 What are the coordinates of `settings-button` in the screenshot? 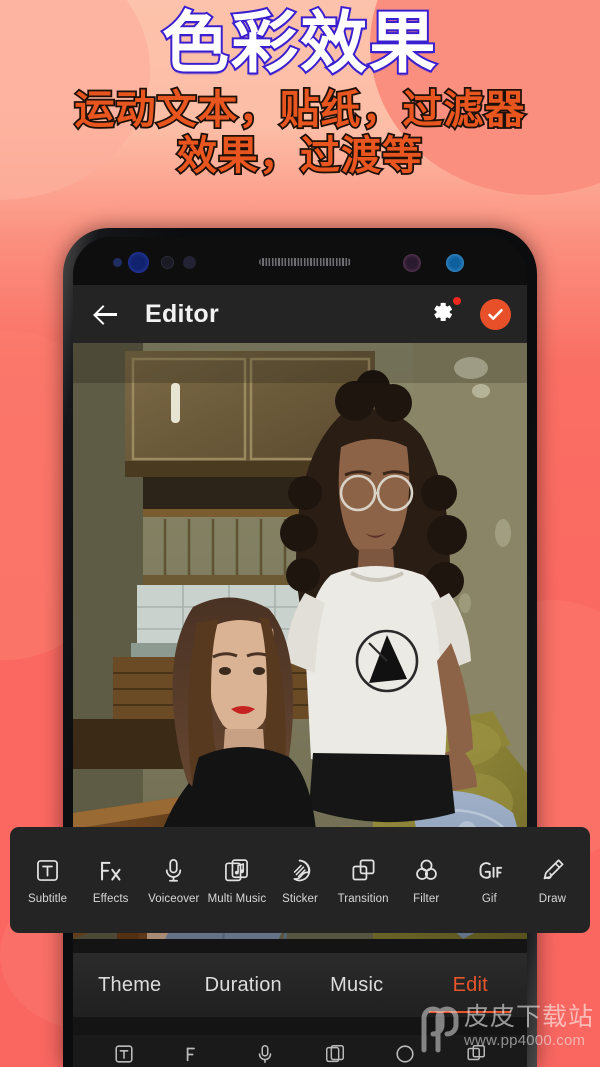 It's located at (444, 313).